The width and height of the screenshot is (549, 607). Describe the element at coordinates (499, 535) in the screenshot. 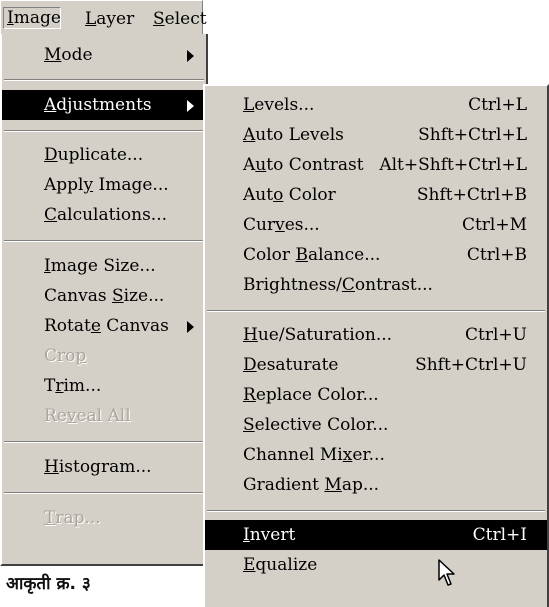

I see `shortcut-label: Ctrl+I` at that location.